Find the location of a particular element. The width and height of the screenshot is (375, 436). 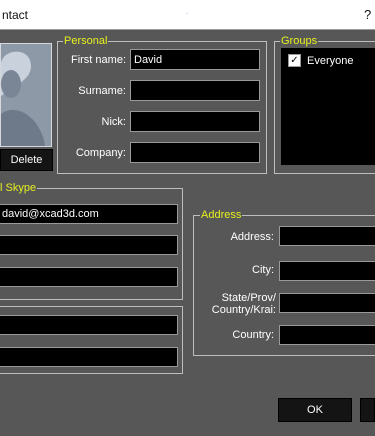

address-field is located at coordinates (327, 236).